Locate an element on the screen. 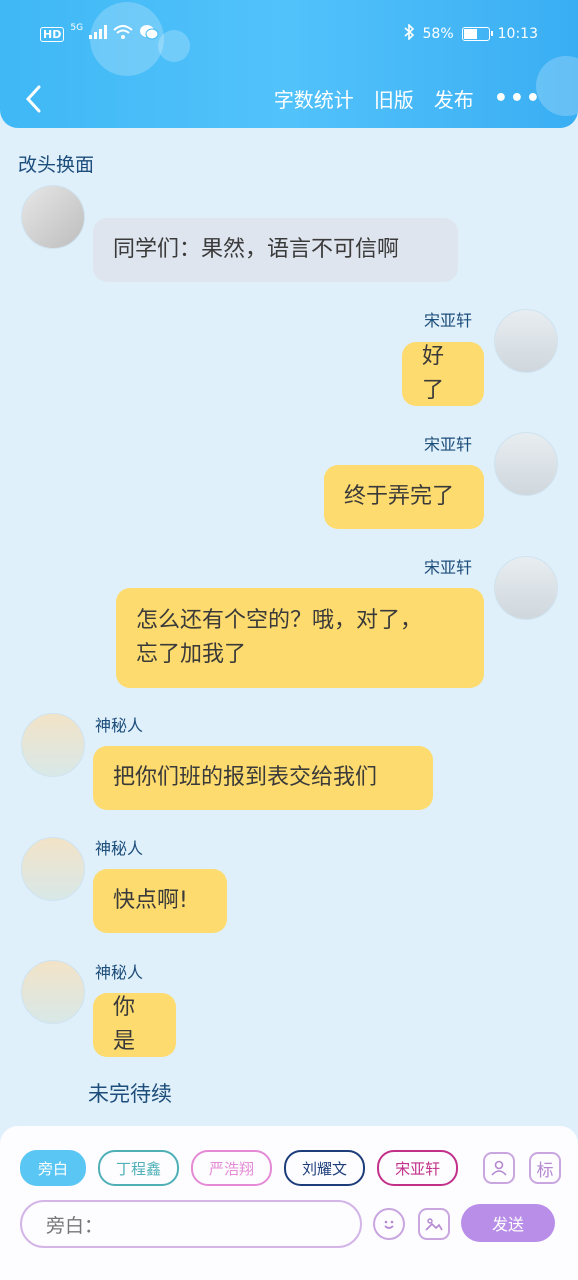 Image resolution: width=578 pixels, height=1280 pixels. role-selector: 旁白 丁程鑫 严浩翔 刘耀文 宋亚轩 is located at coordinates (243, 1169).